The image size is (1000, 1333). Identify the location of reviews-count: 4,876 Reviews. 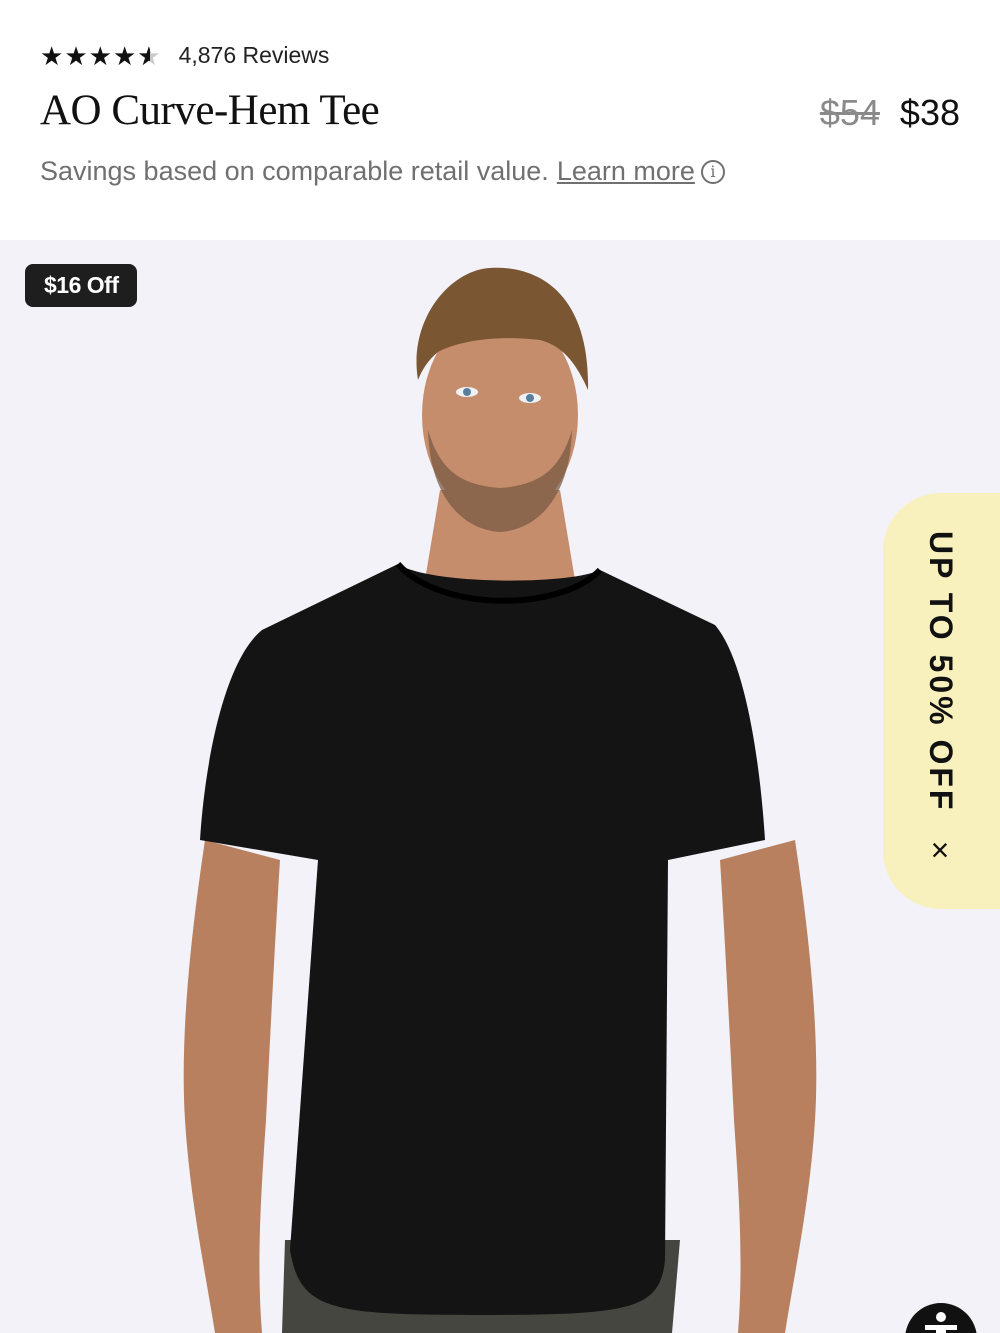
(254, 55).